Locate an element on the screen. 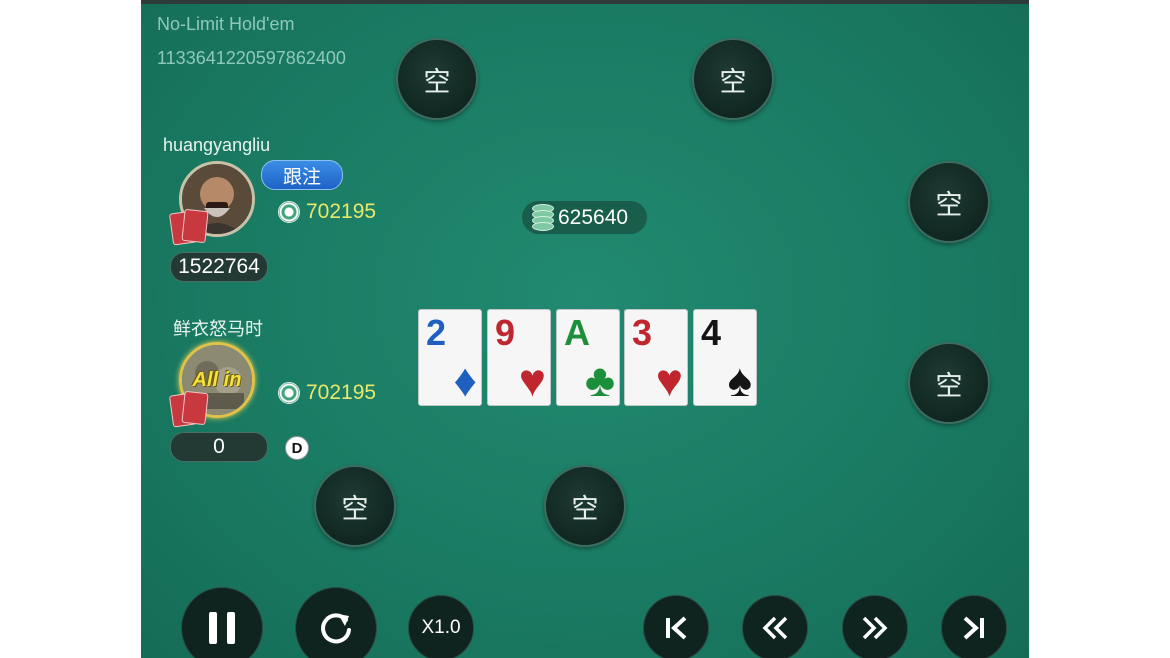 The width and height of the screenshot is (1170, 658). player-stack: 1522764 is located at coordinates (219, 267).